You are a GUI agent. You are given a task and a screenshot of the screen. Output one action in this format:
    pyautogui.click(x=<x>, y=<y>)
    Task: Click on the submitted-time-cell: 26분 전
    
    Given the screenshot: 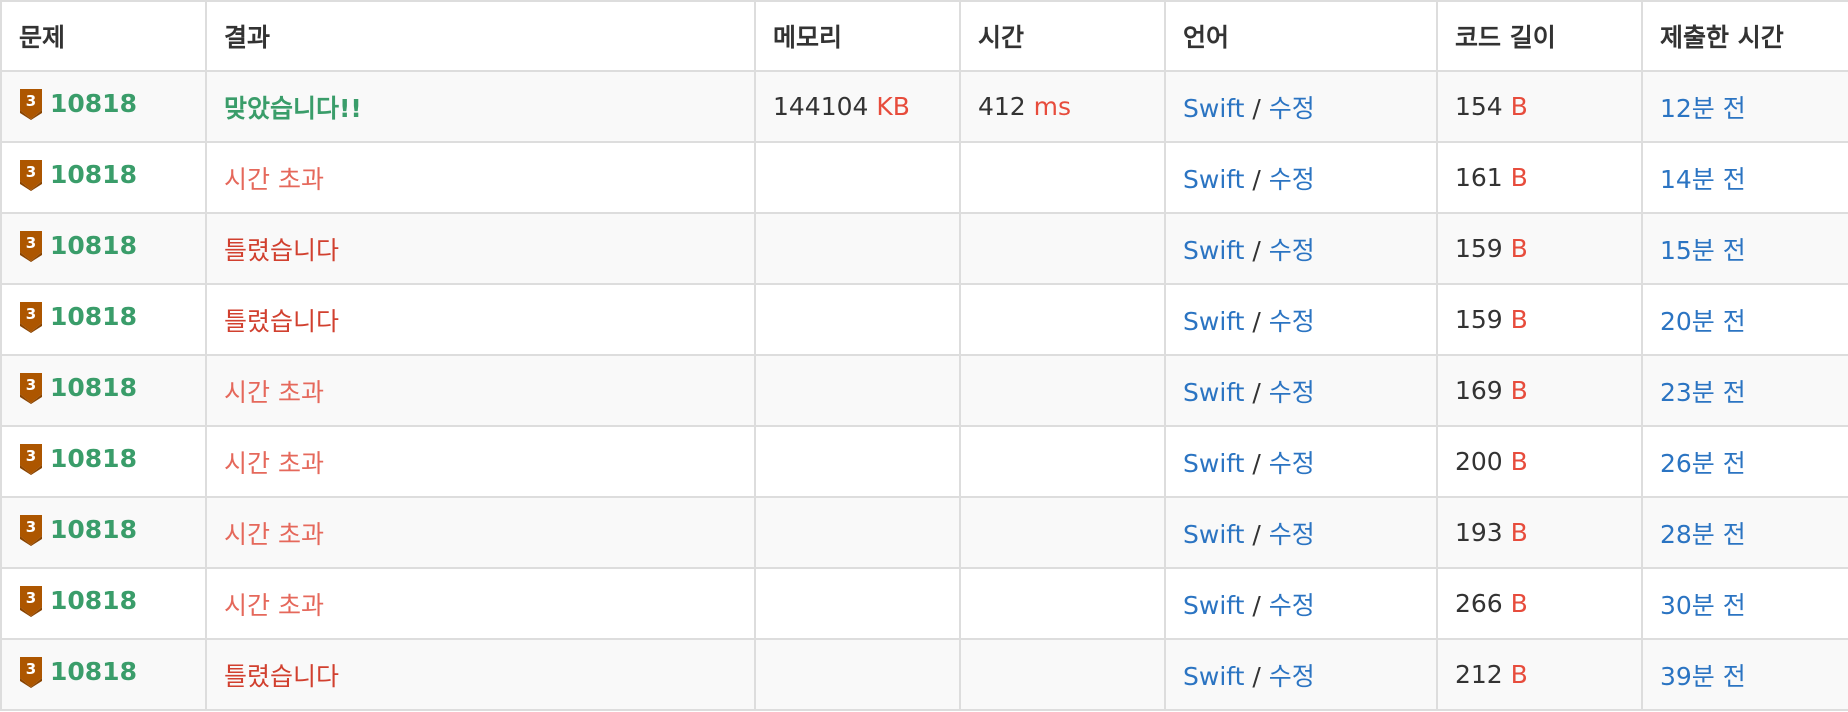 What is the action you would take?
    pyautogui.click(x=1744, y=461)
    